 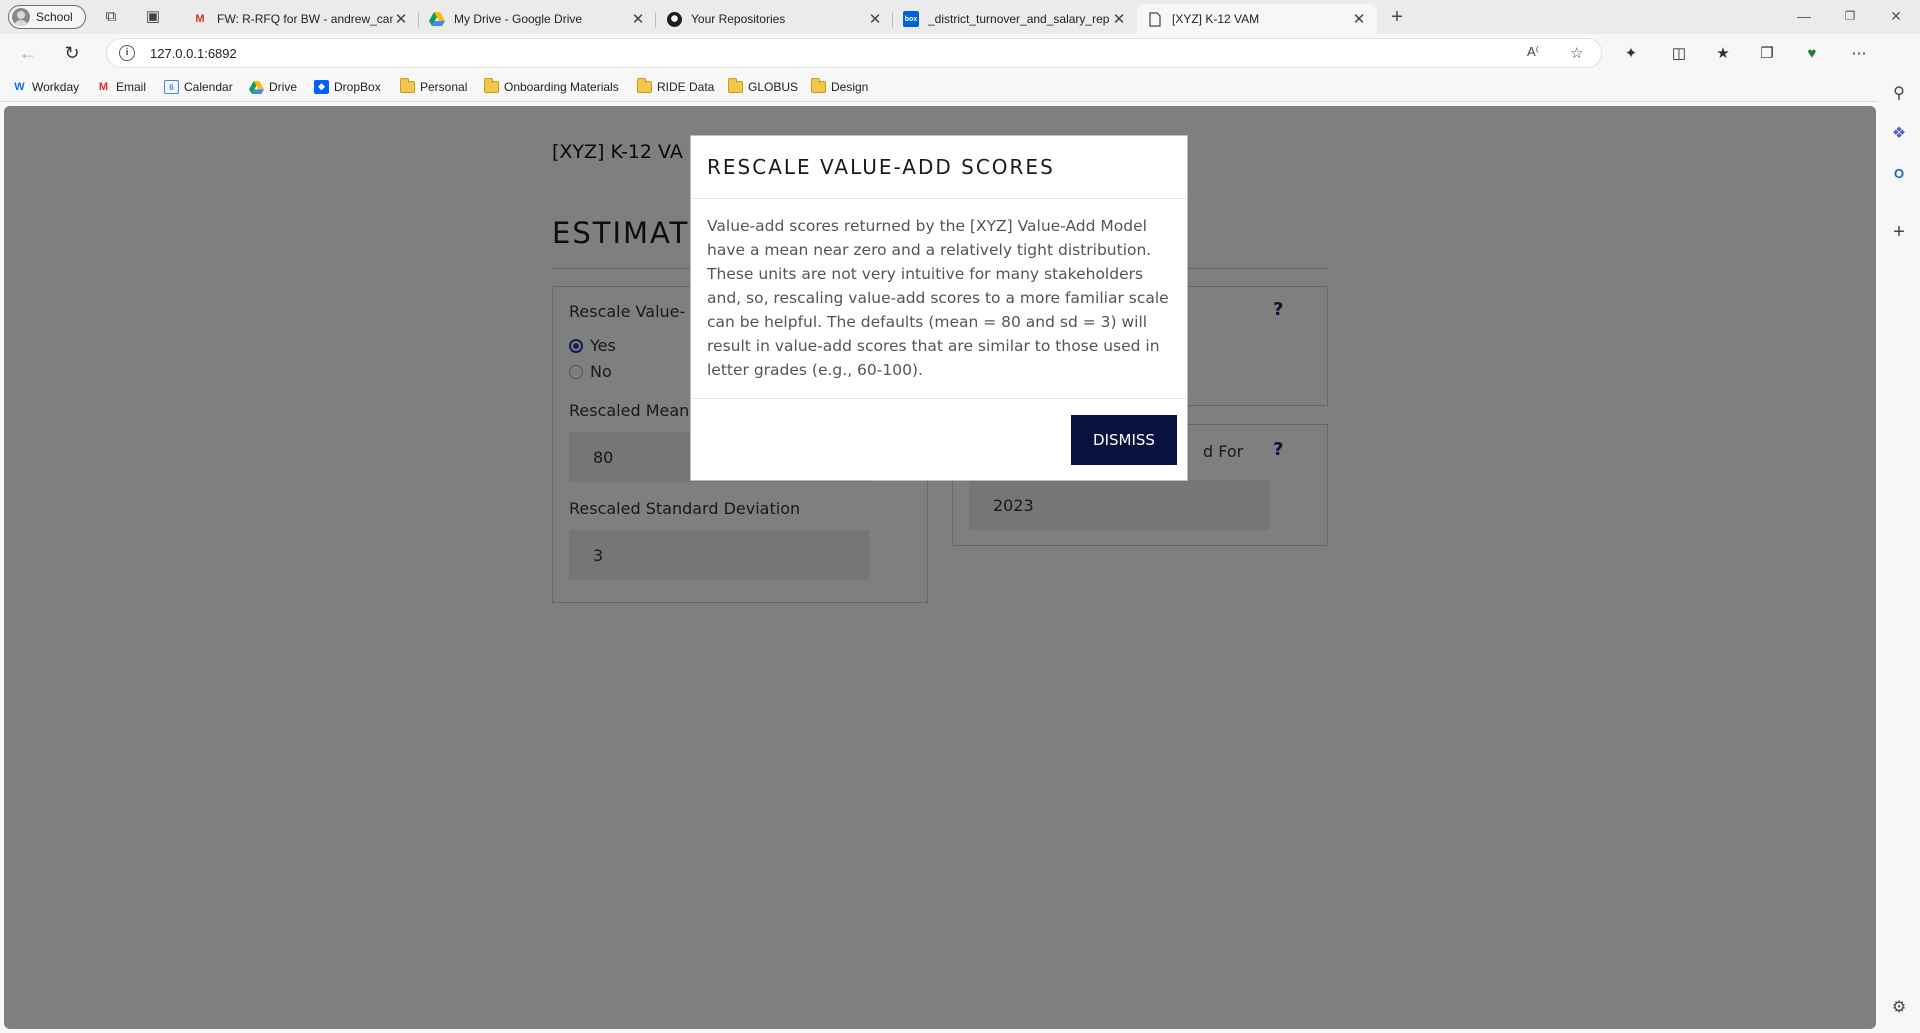 What do you see at coordinates (208, 87) in the screenshot?
I see `bookmark-label: Calendar` at bounding box center [208, 87].